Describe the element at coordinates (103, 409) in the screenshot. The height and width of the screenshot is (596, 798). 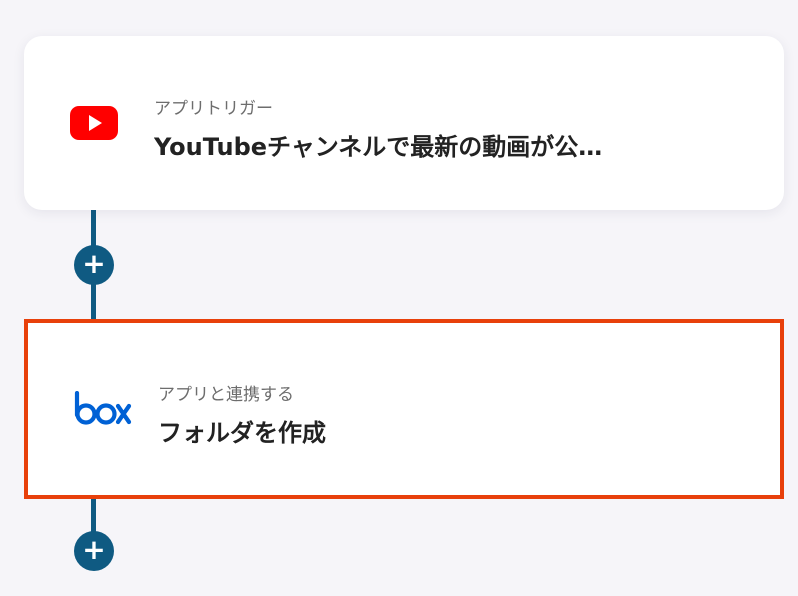
I see `box-logo-icon` at that location.